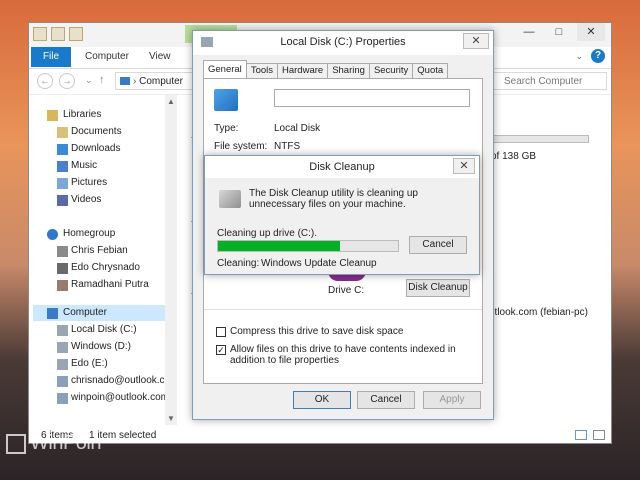 The width and height of the screenshot is (640, 480). I want to click on nav-pictures: Pictures, so click(89, 183).